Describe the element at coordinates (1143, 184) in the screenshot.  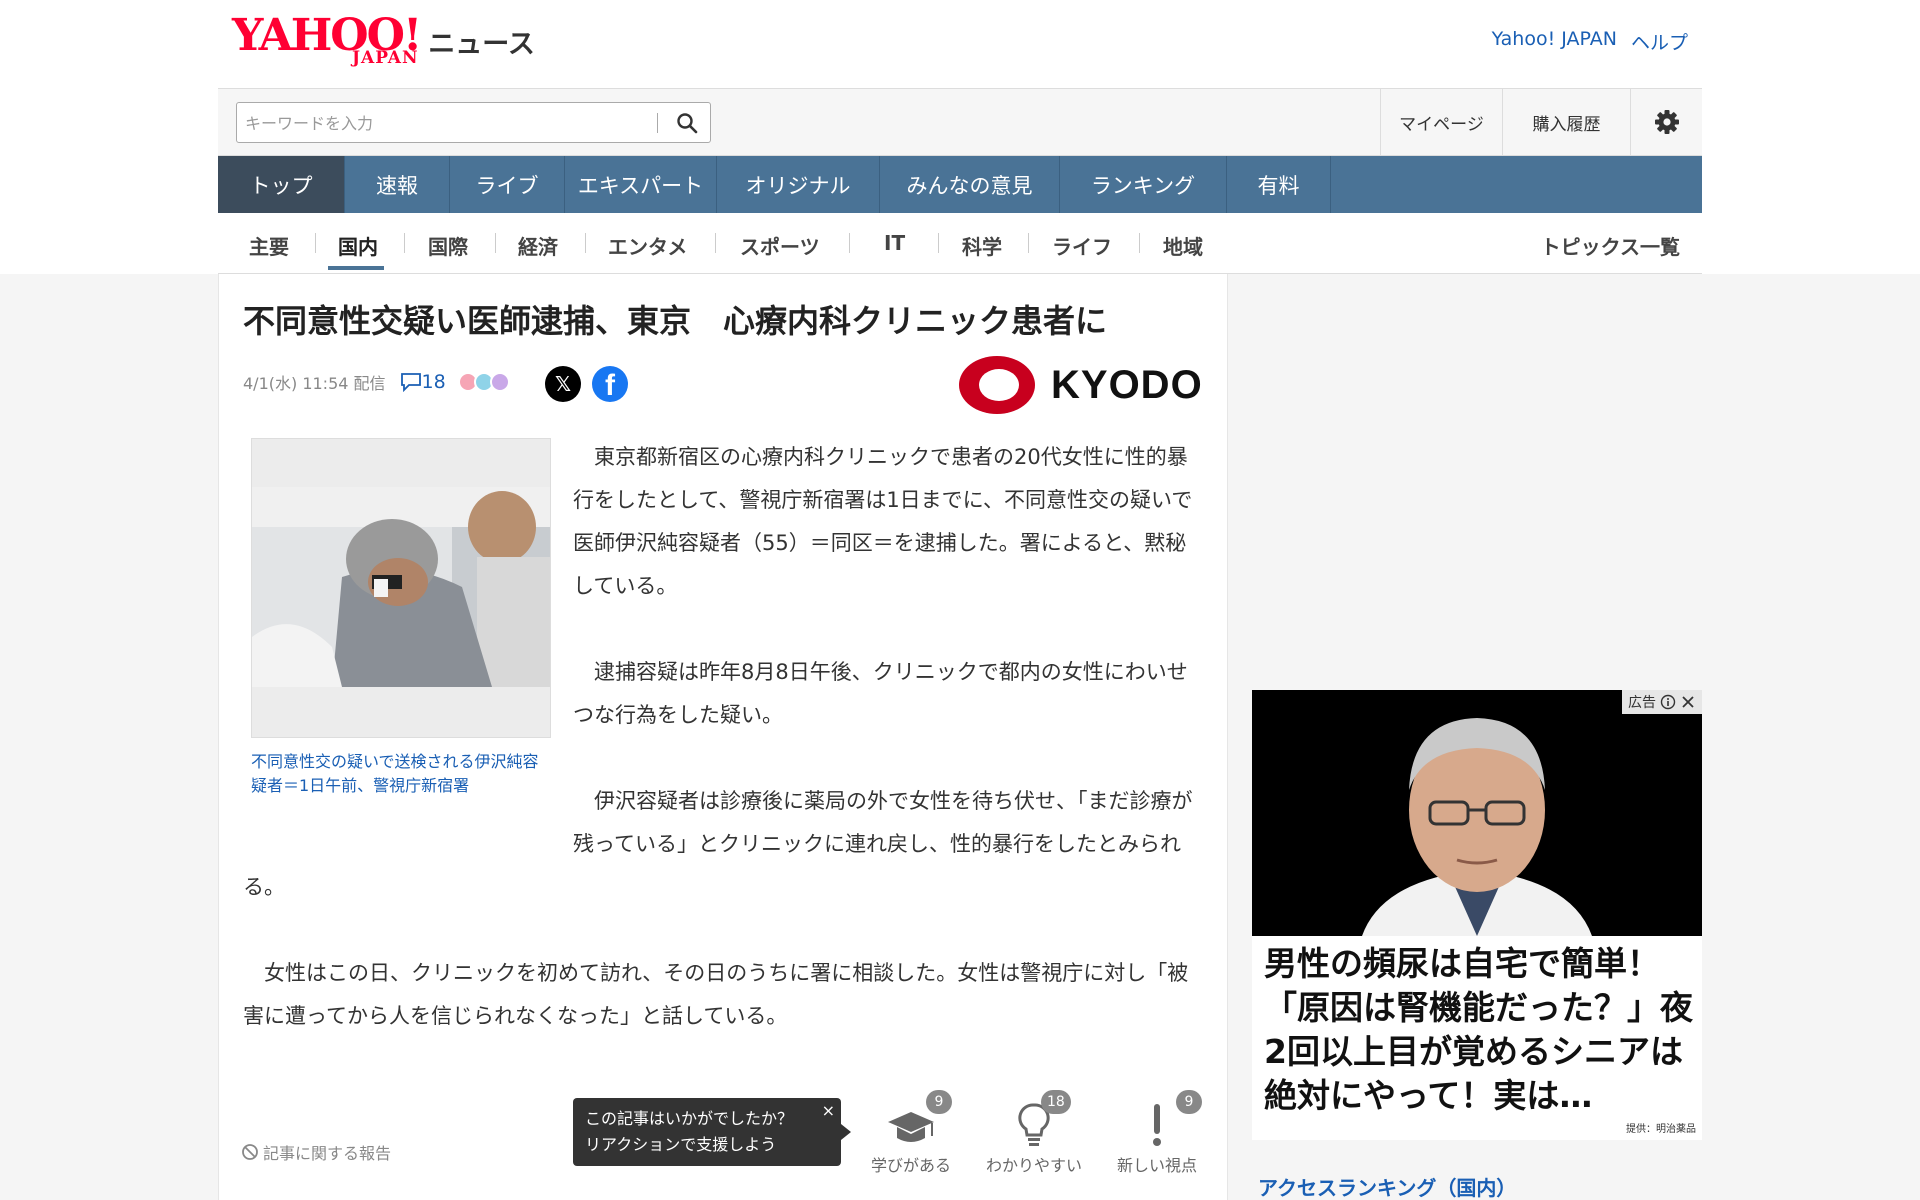
I see `nav-ranking: ランキング` at that location.